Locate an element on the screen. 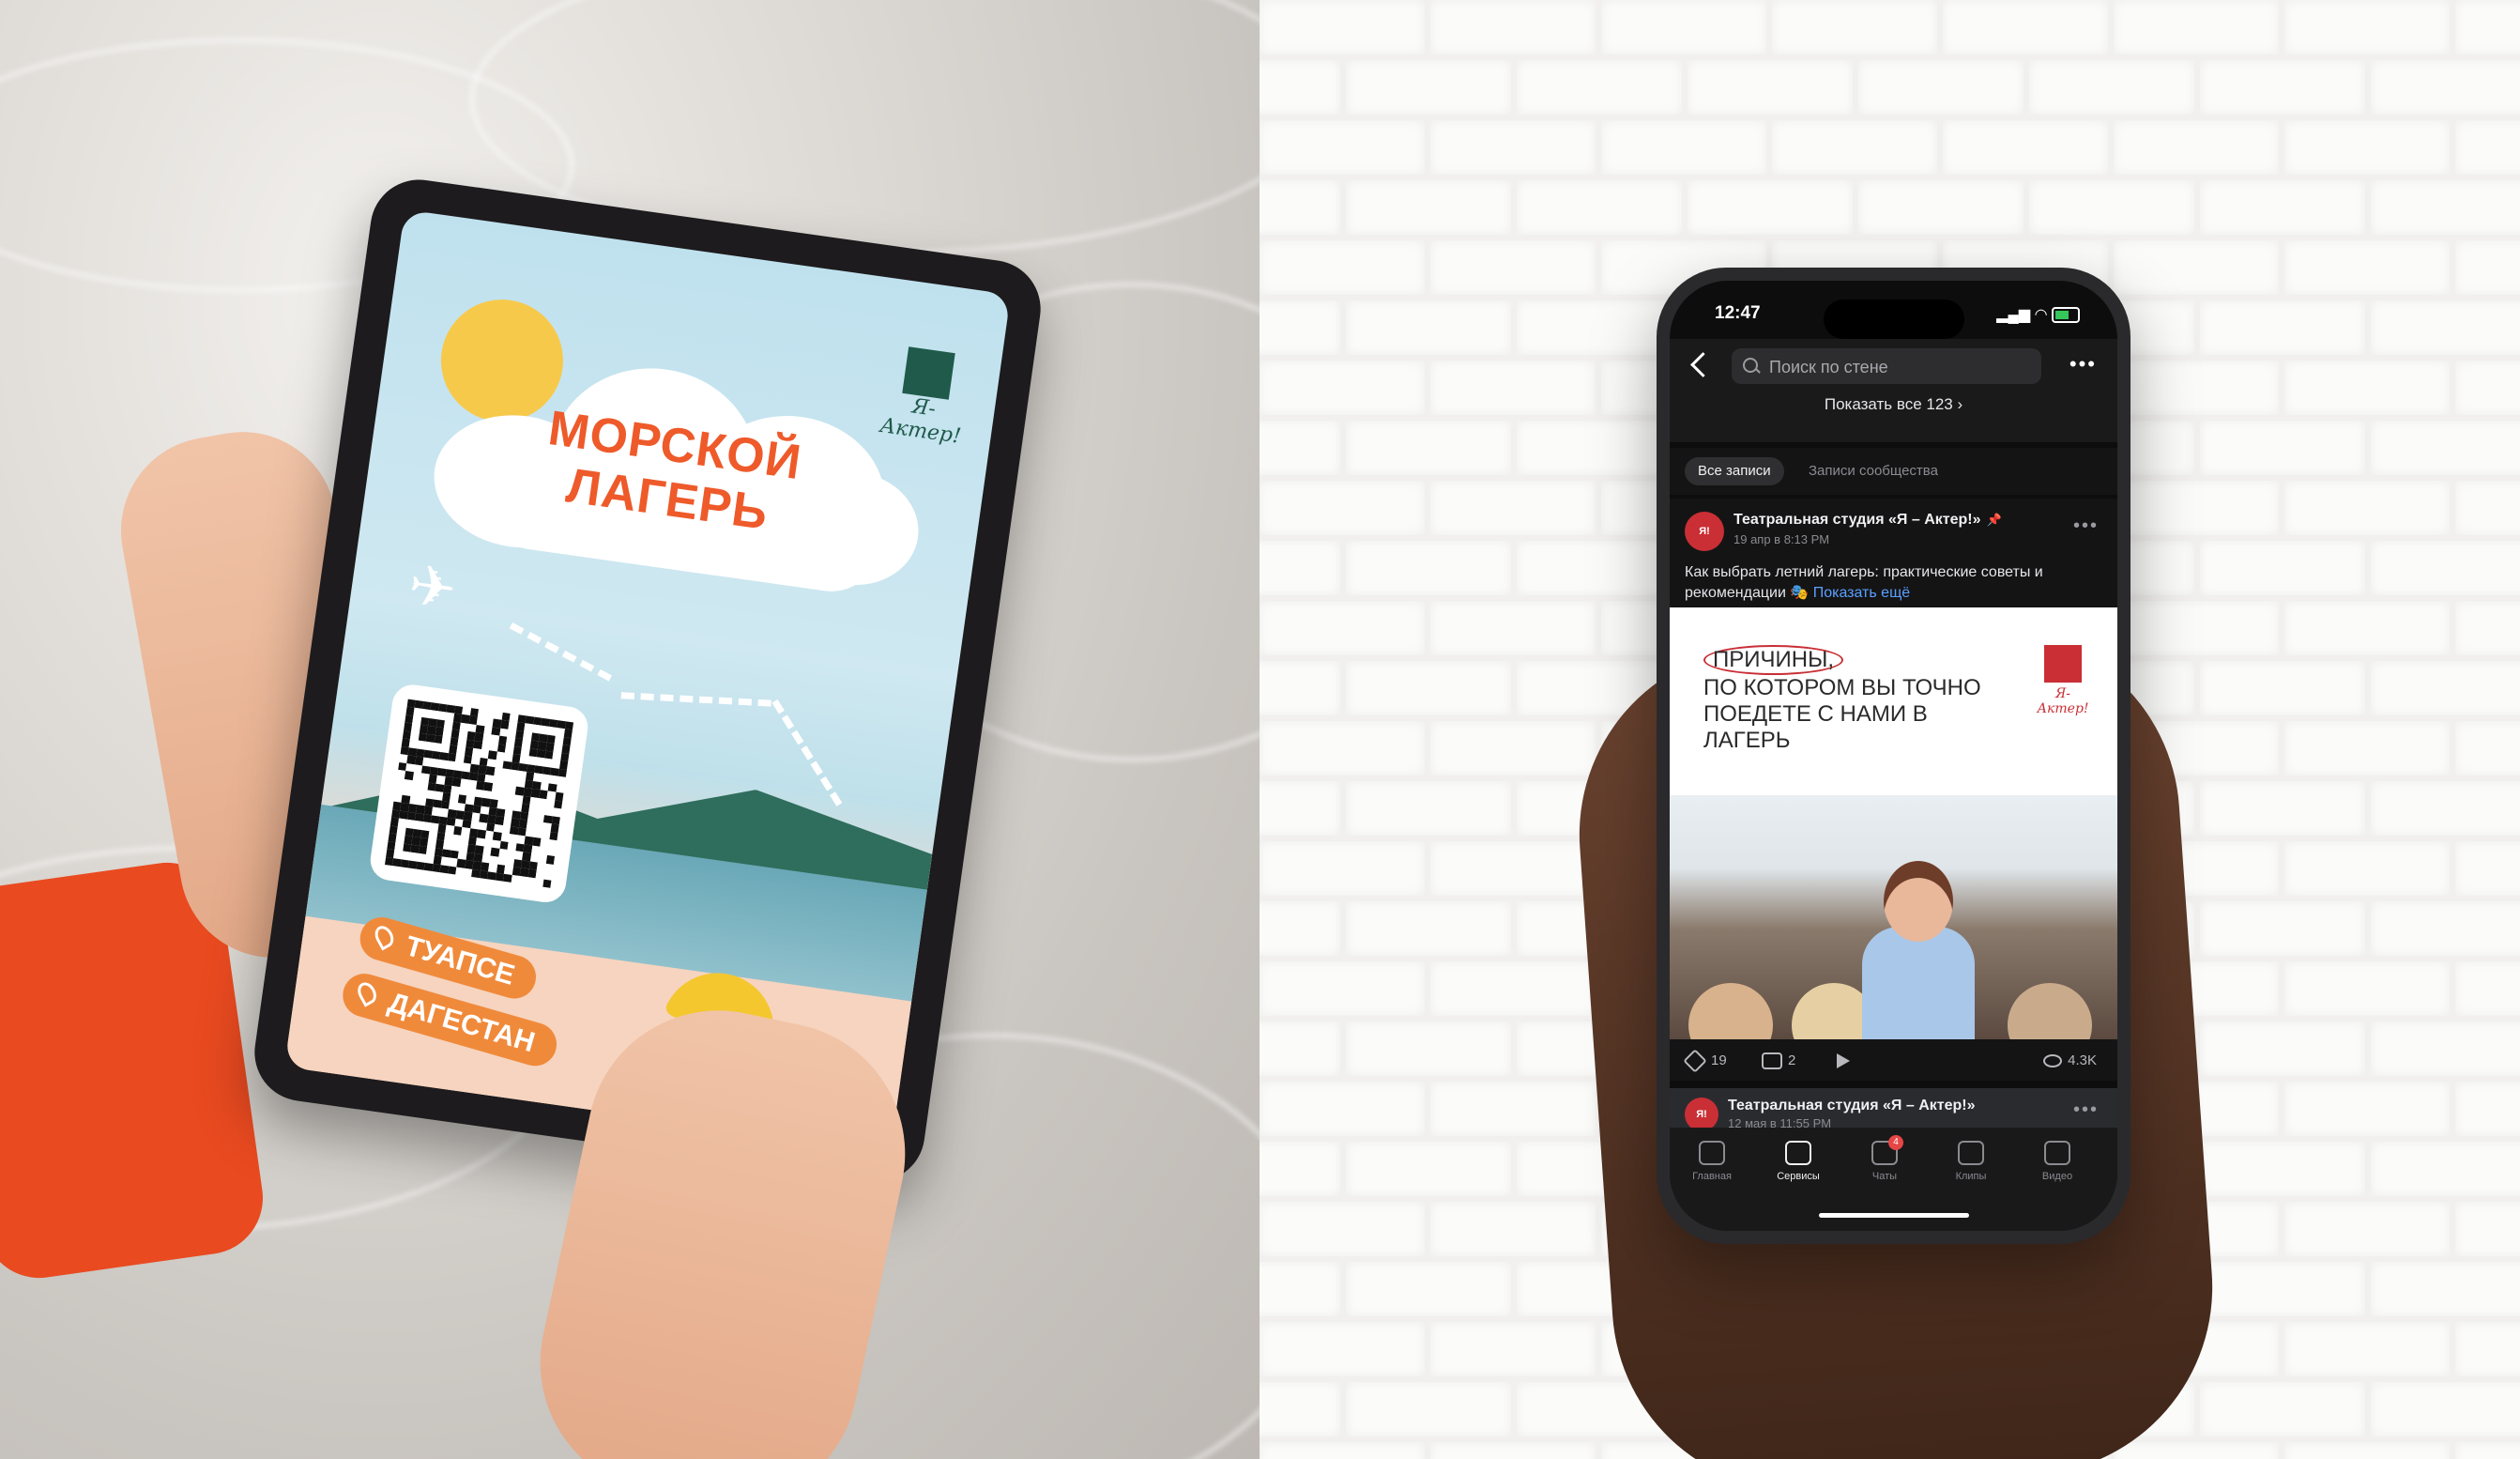 This screenshot has height=1459, width=2520. wall-tabs: Все записи Записи сообщества is located at coordinates (1893, 471).